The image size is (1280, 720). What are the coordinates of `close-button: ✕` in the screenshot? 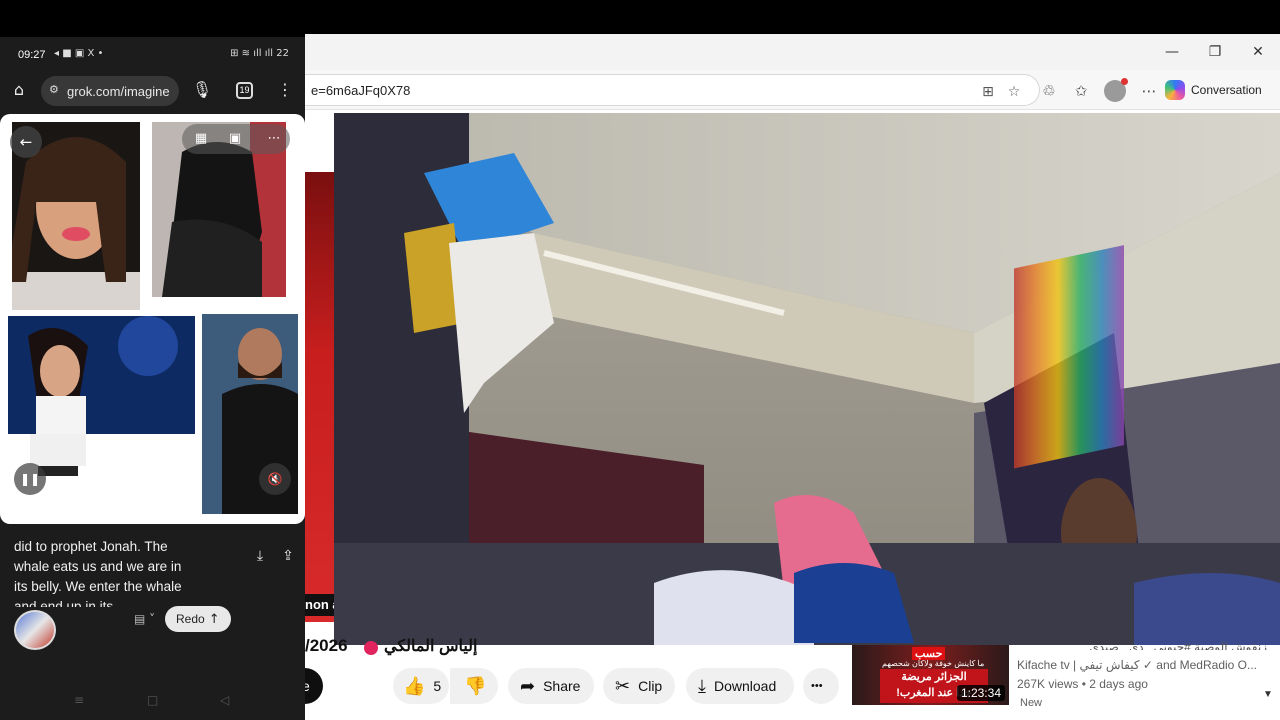 It's located at (1258, 52).